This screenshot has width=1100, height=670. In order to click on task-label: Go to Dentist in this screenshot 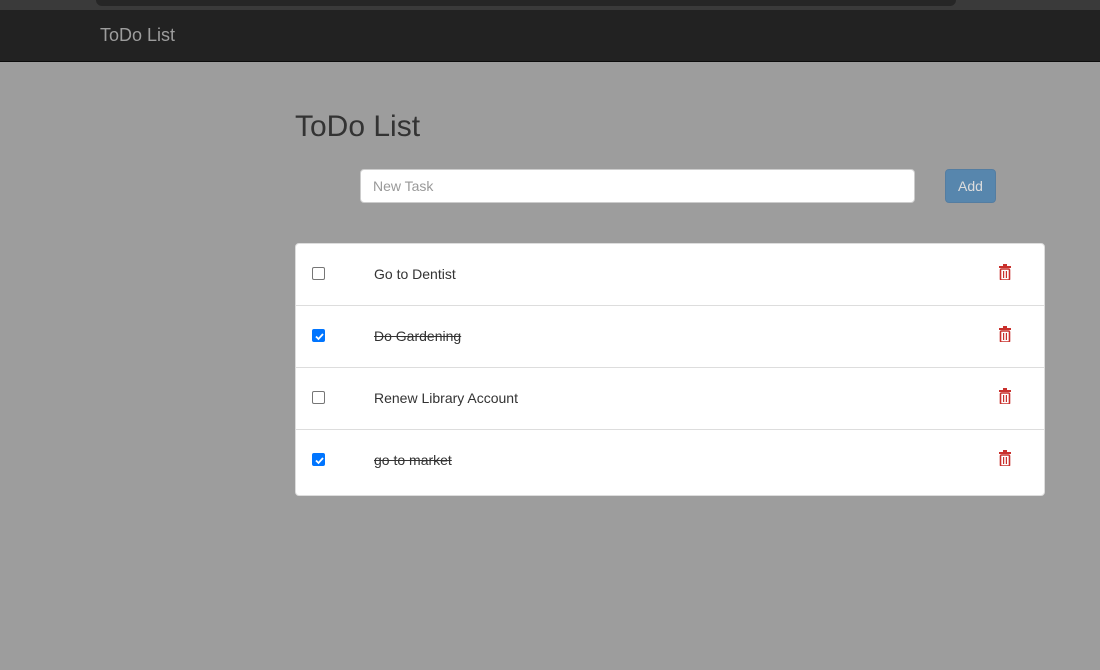, I will do `click(415, 274)`.